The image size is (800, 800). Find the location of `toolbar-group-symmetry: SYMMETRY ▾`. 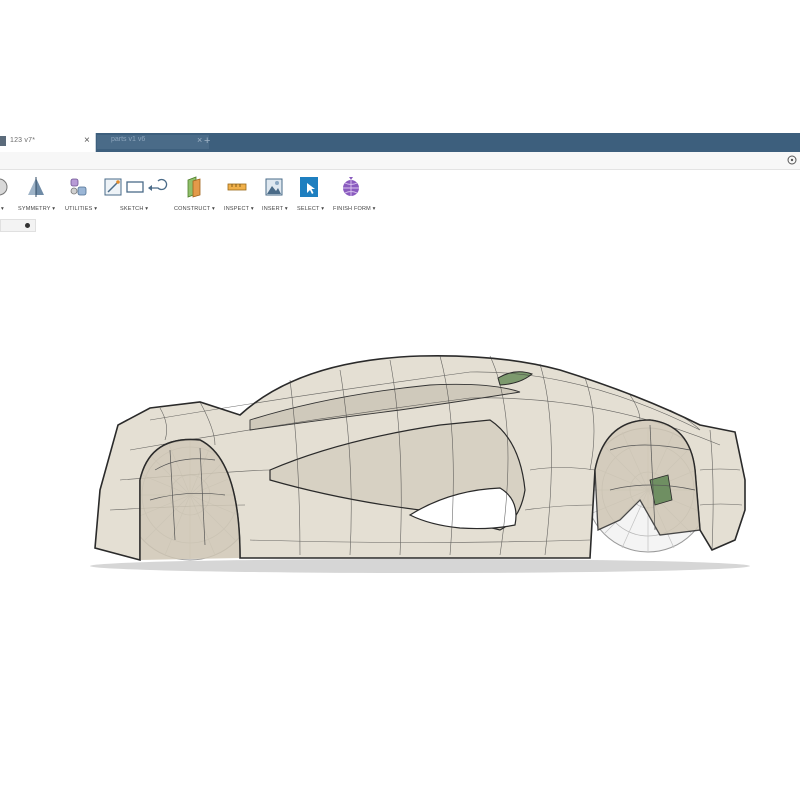

toolbar-group-symmetry: SYMMETRY ▾ is located at coordinates (37, 193).